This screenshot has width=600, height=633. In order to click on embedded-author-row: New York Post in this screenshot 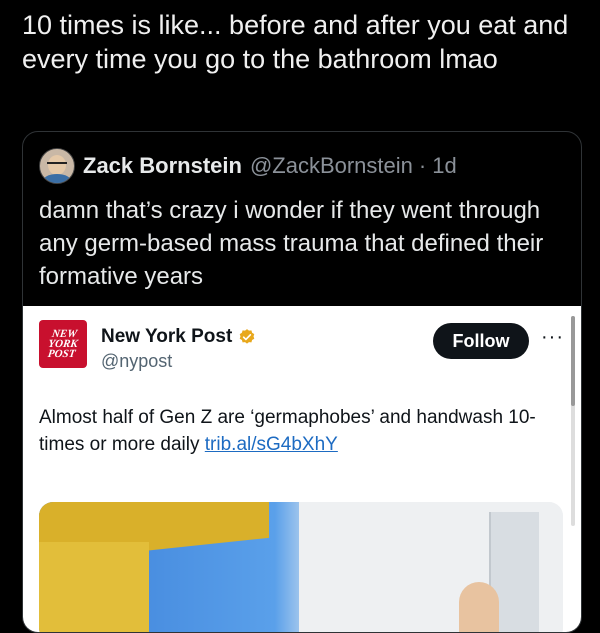, I will do `click(178, 337)`.